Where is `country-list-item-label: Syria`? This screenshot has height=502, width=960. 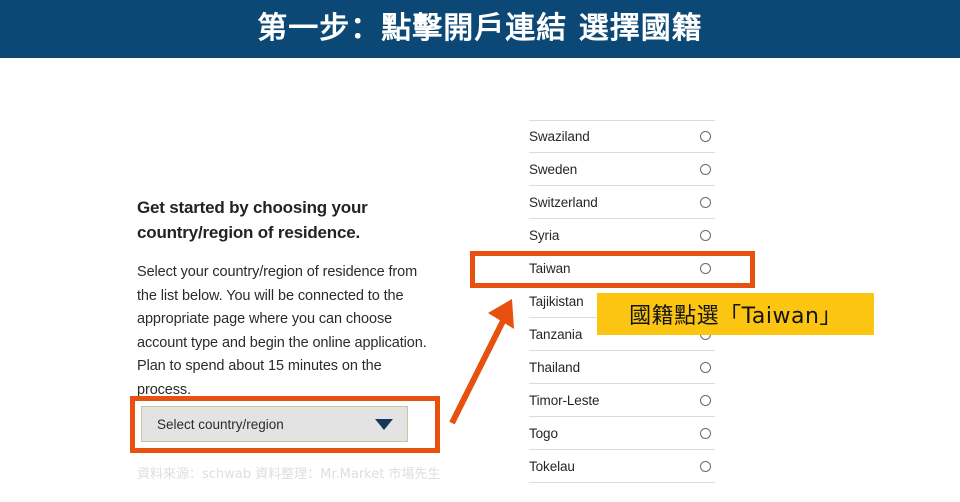
country-list-item-label: Syria is located at coordinates (544, 235).